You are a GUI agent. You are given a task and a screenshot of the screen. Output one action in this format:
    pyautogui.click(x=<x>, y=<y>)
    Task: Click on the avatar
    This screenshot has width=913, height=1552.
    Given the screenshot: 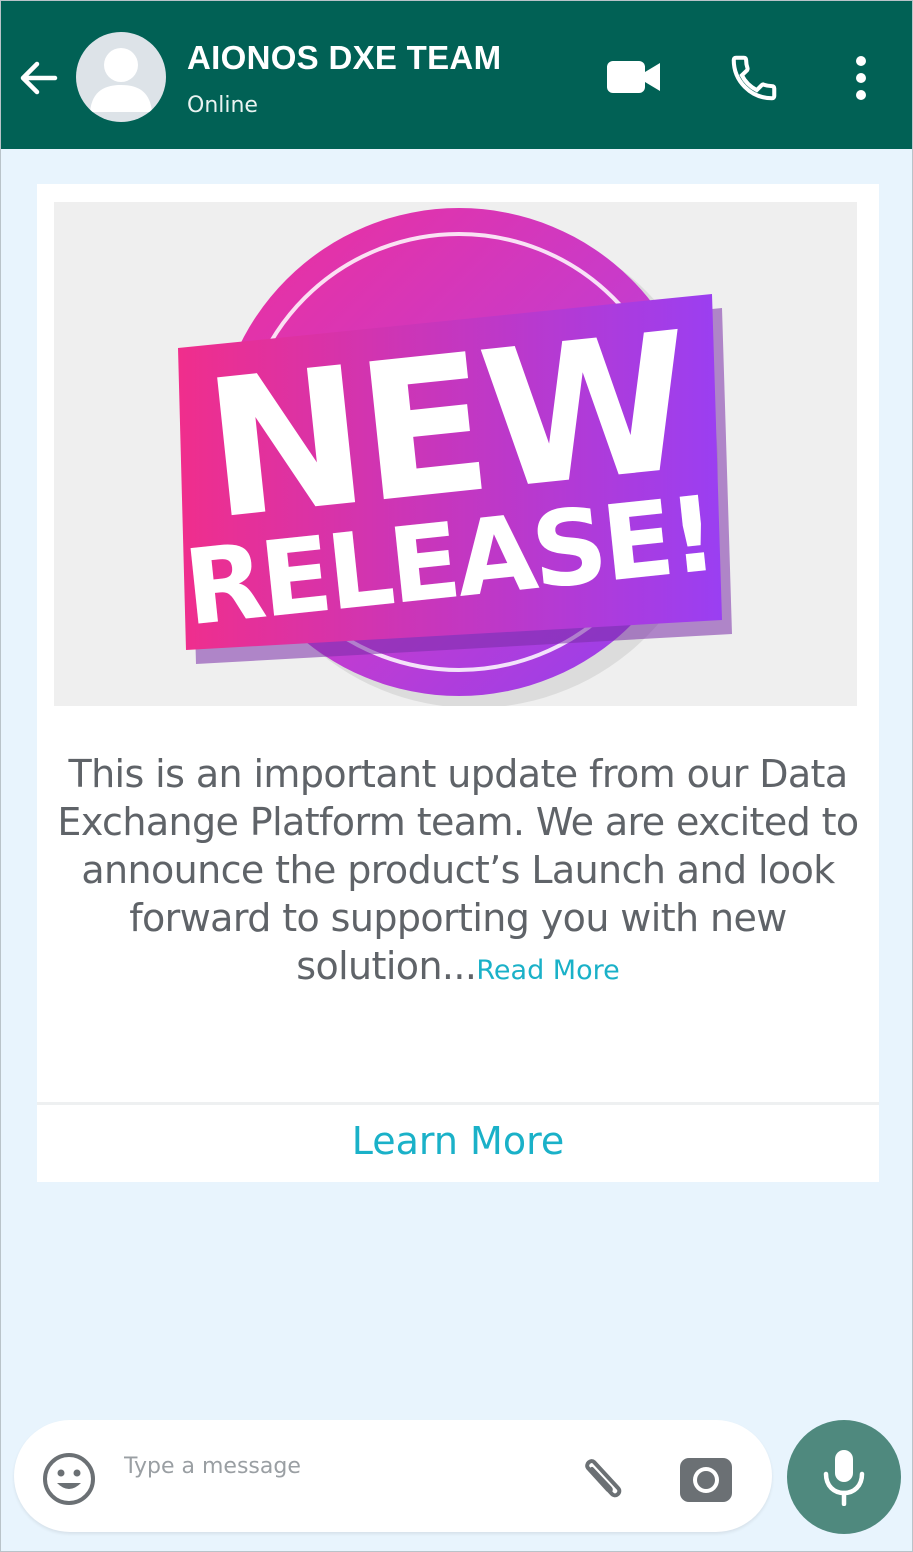 What is the action you would take?
    pyautogui.click(x=121, y=77)
    